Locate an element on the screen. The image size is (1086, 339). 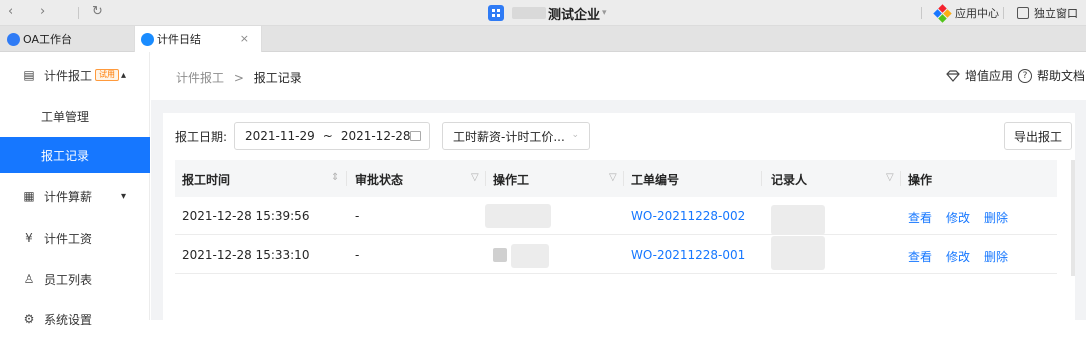
order-number-link: WO-20211228-001 is located at coordinates (688, 255).